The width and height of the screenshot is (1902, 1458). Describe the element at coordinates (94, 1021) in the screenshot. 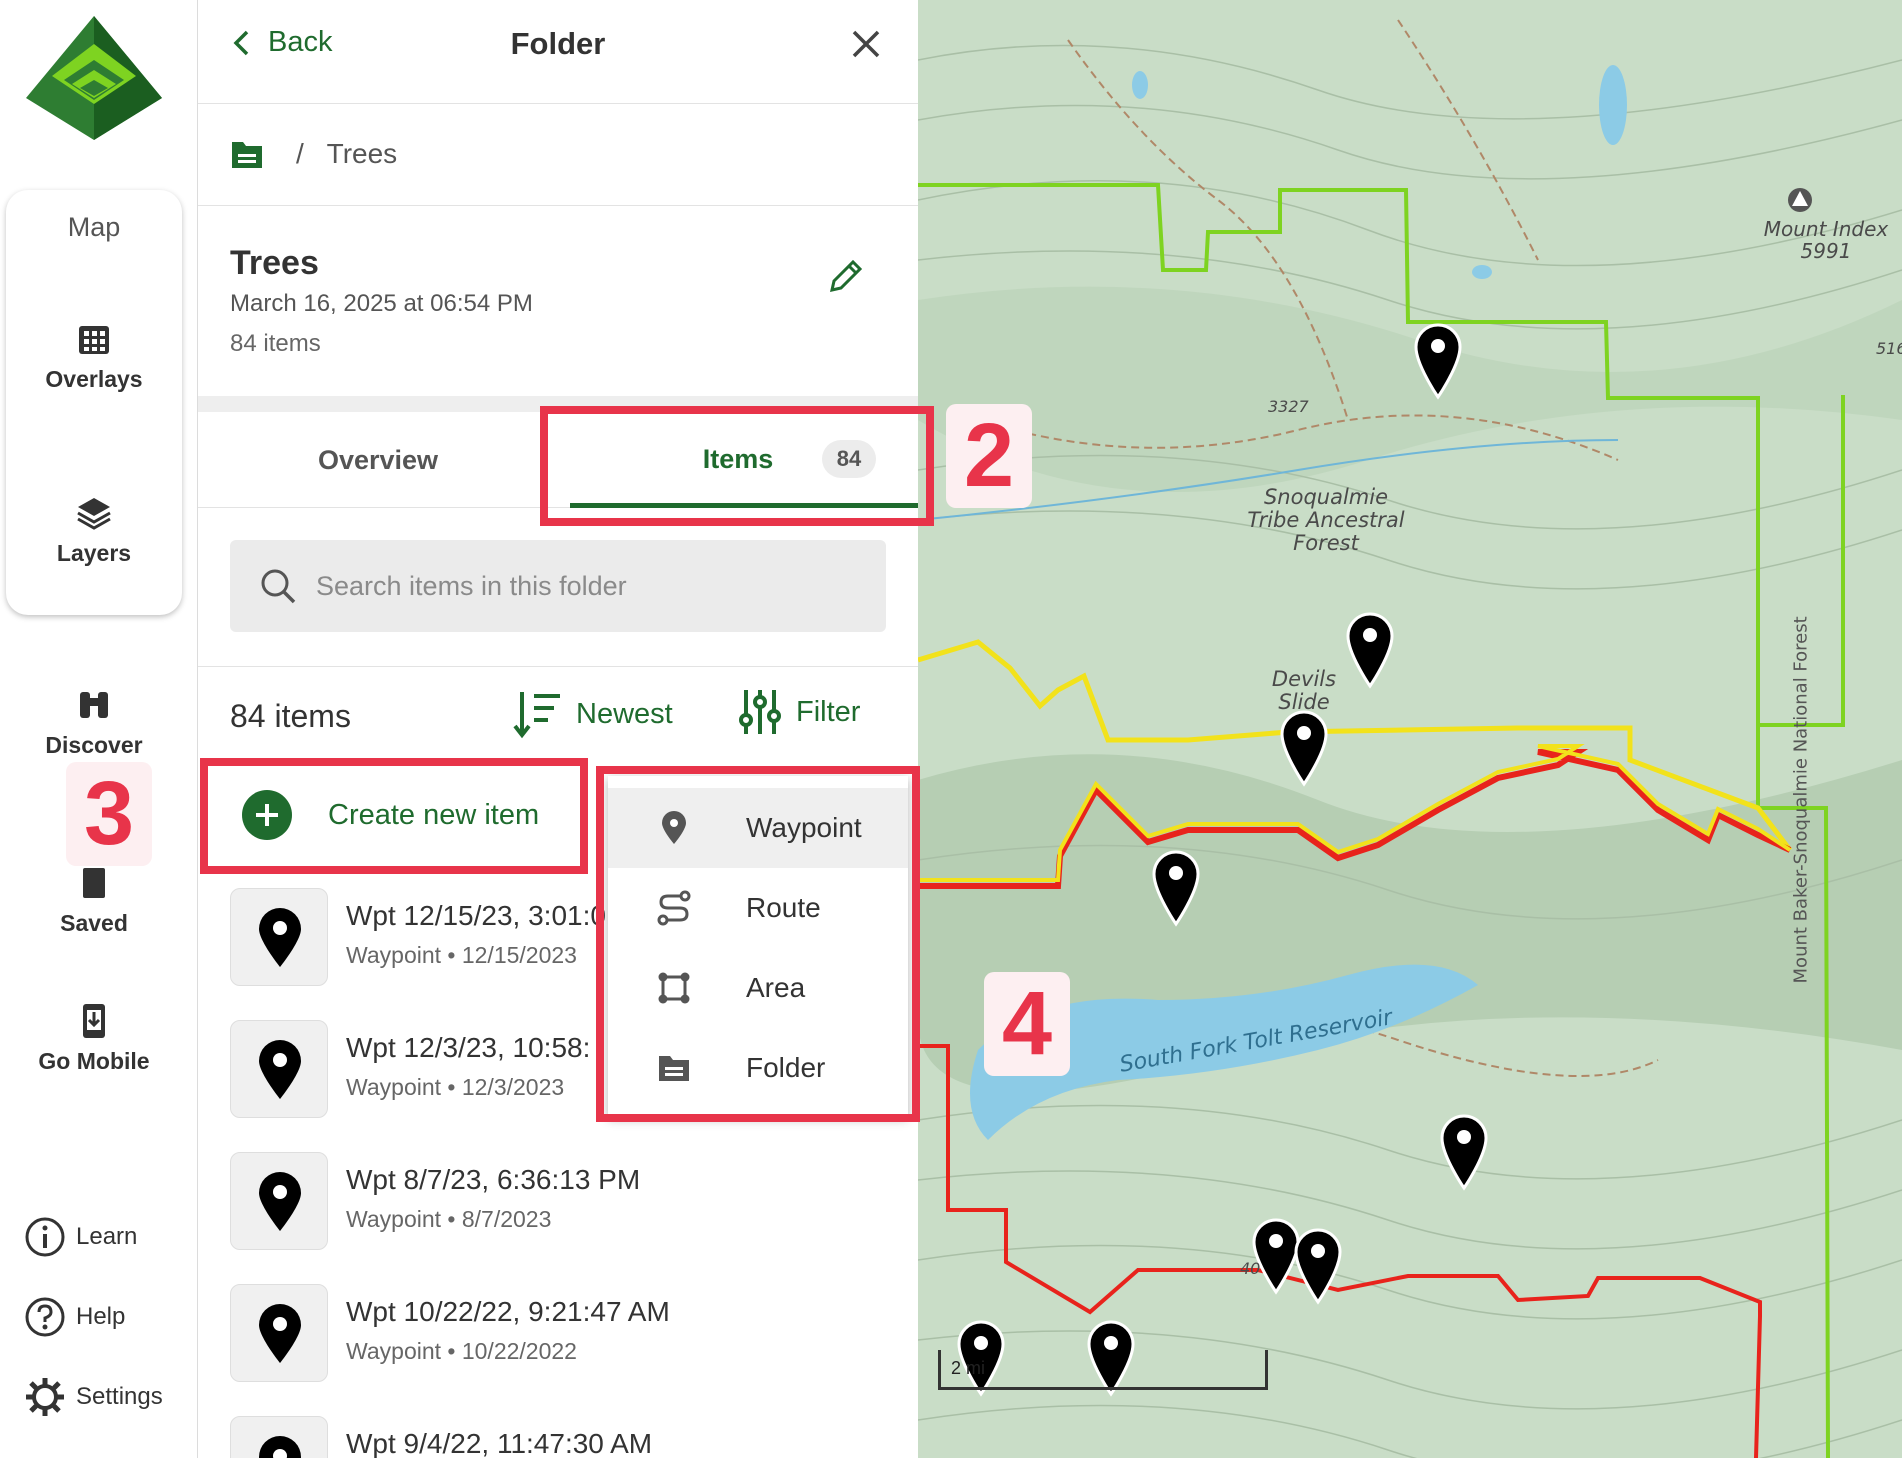

I see `mobile-download-icon` at that location.